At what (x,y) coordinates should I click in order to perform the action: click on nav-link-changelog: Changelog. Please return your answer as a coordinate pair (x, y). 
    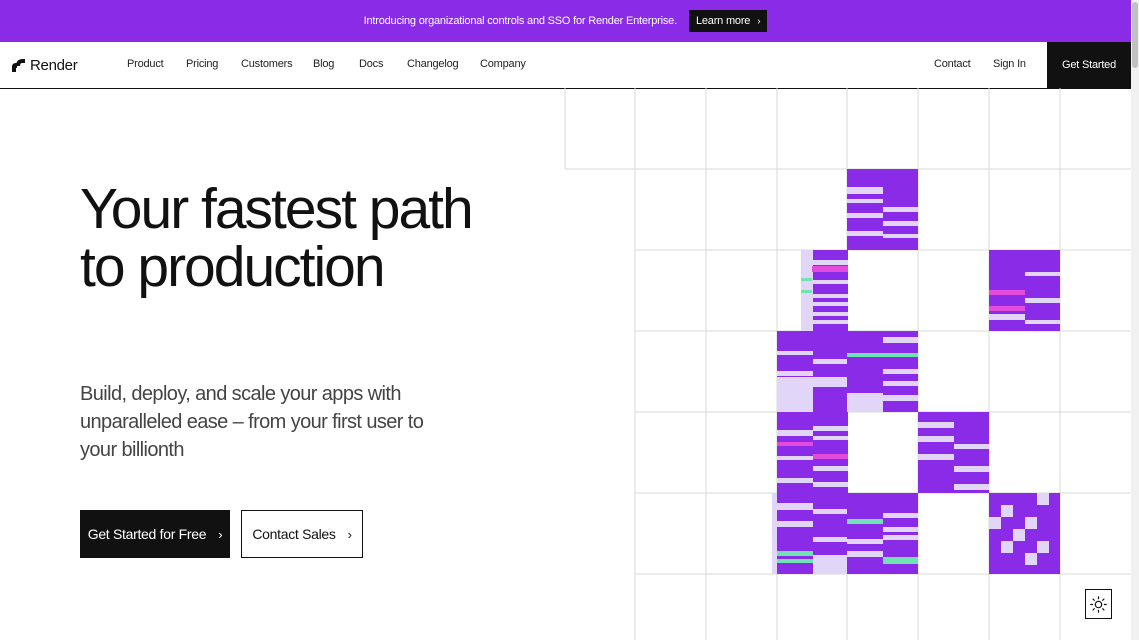
    Looking at the image, I should click on (433, 64).